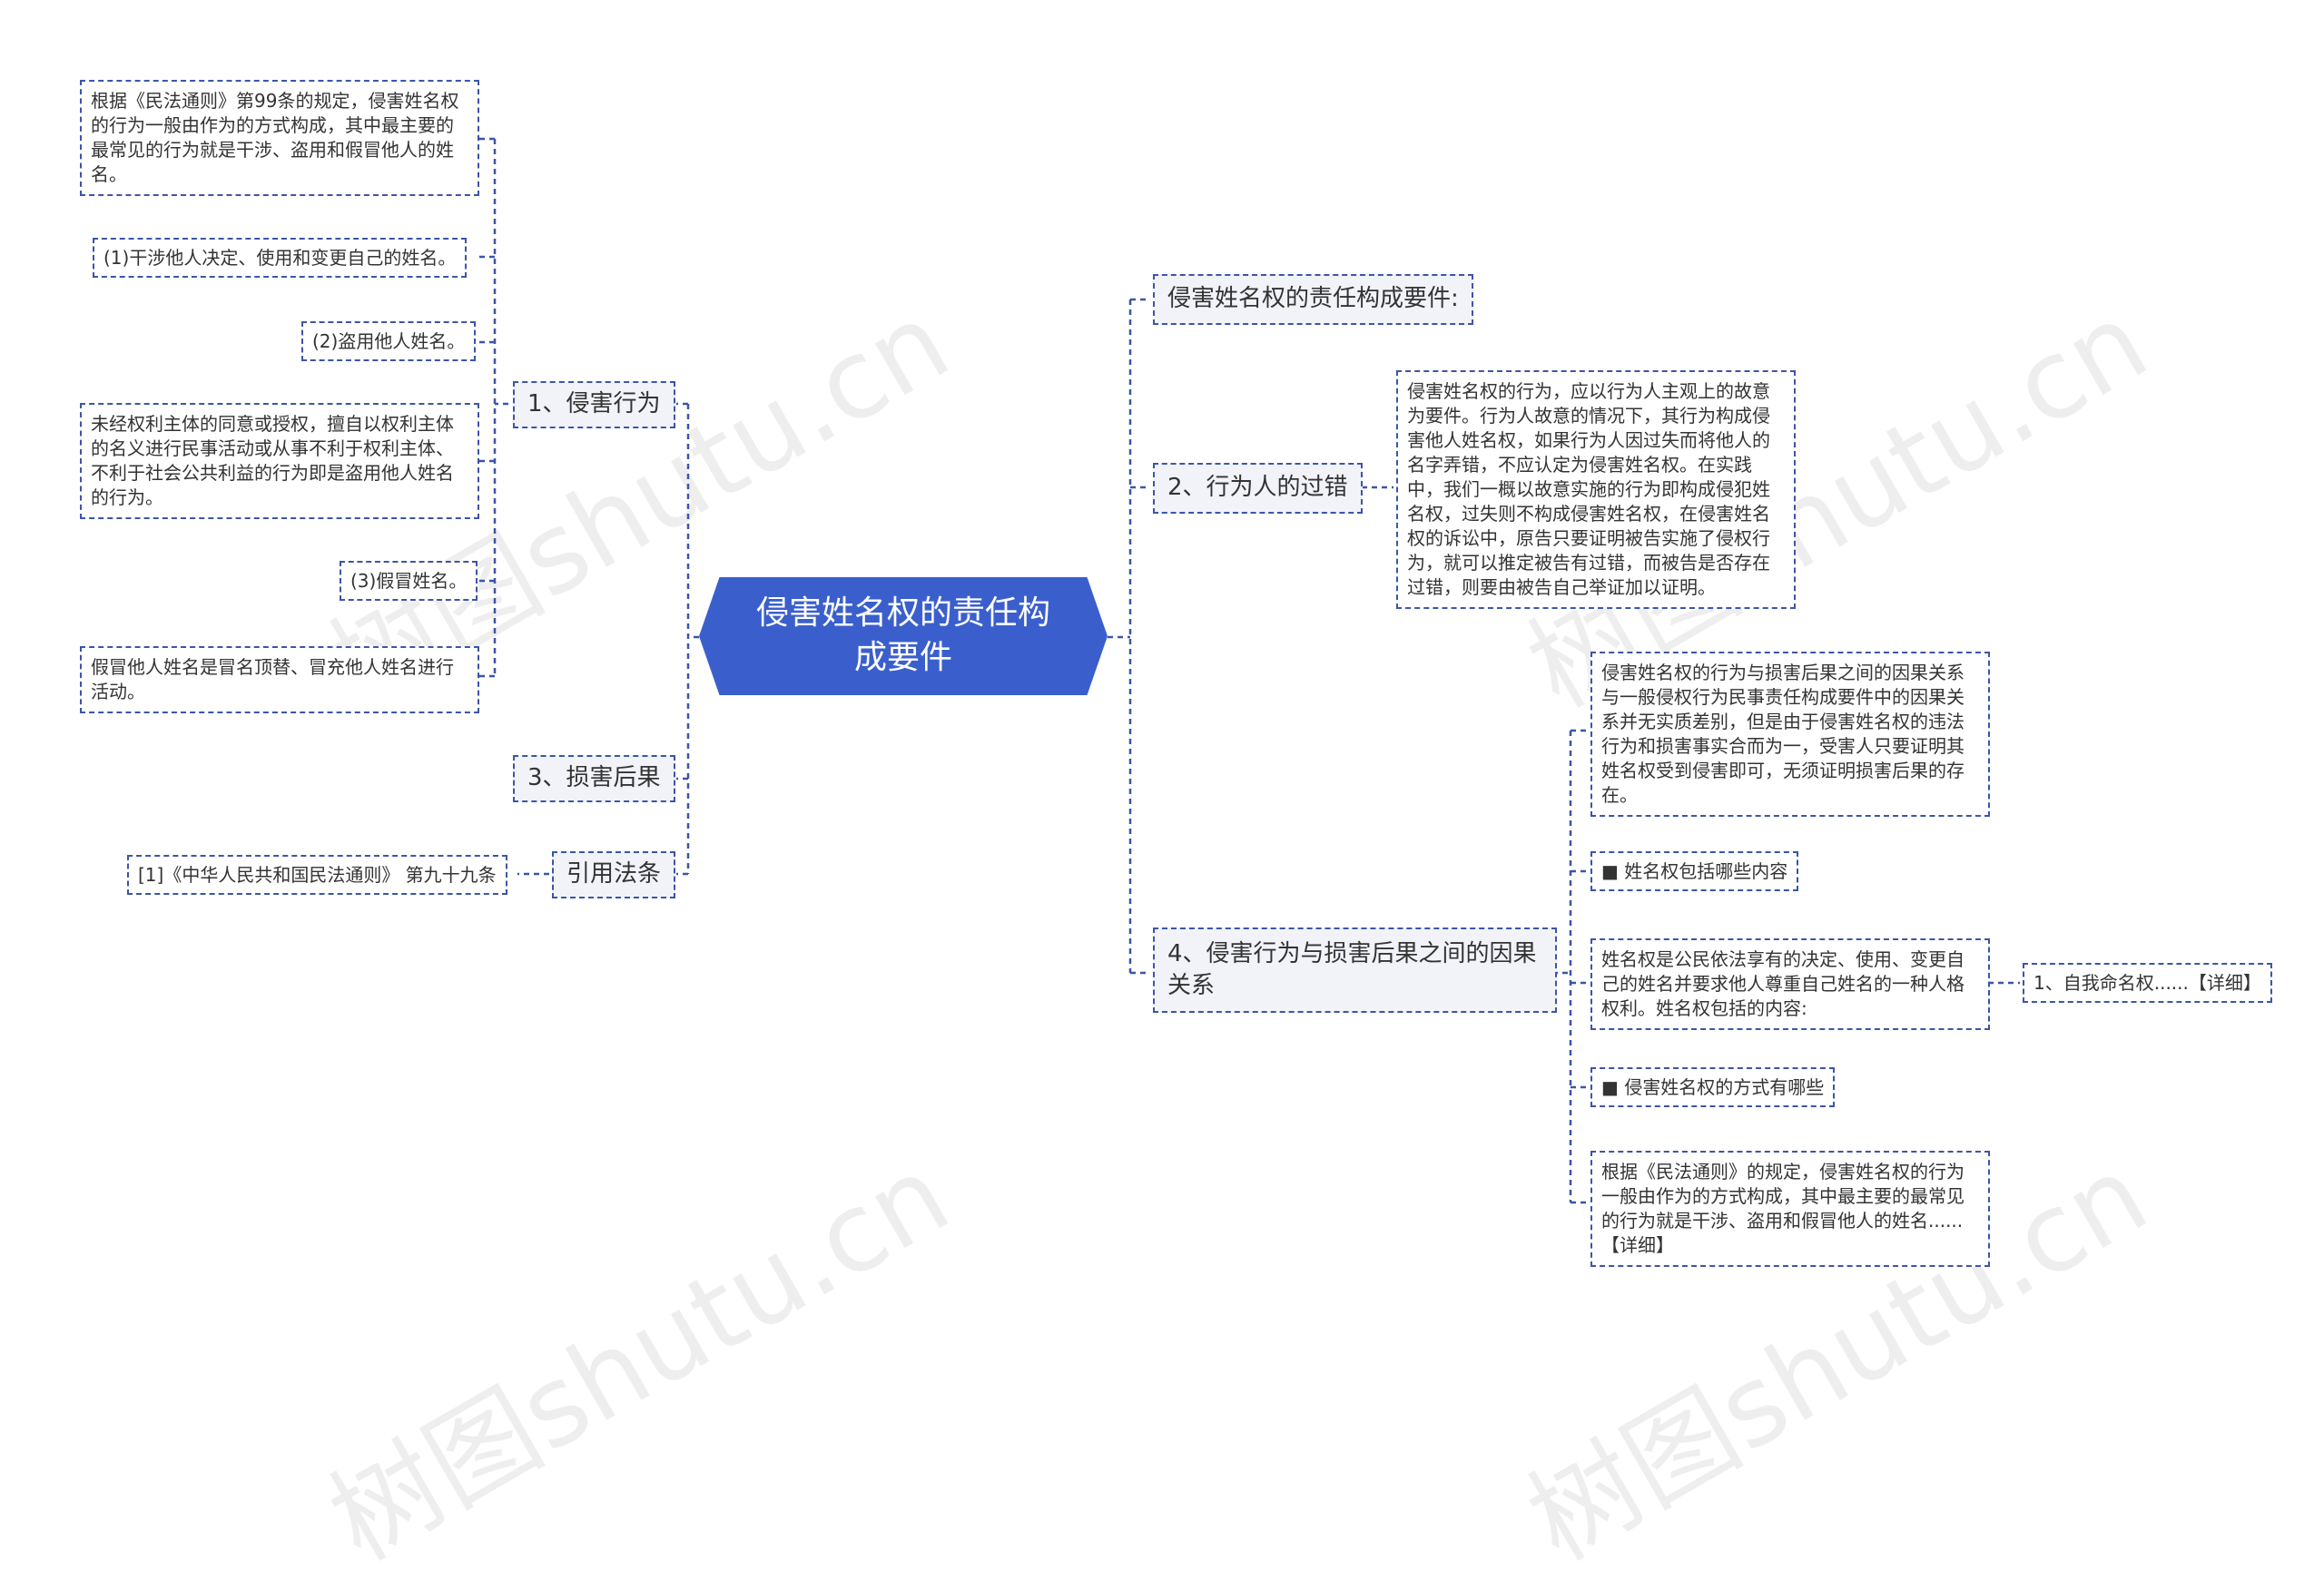 The image size is (2324, 1590). What do you see at coordinates (614, 874) in the screenshot?
I see `branch-cited-law: 引用法条` at bounding box center [614, 874].